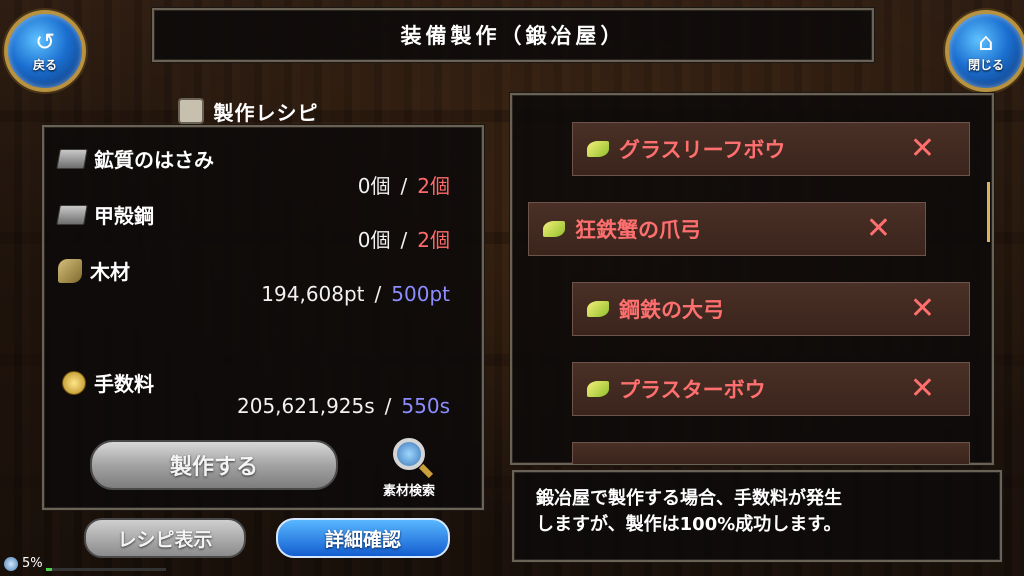 The height and width of the screenshot is (576, 1024). What do you see at coordinates (49, 569) in the screenshot?
I see `status-progress-fill` at bounding box center [49, 569].